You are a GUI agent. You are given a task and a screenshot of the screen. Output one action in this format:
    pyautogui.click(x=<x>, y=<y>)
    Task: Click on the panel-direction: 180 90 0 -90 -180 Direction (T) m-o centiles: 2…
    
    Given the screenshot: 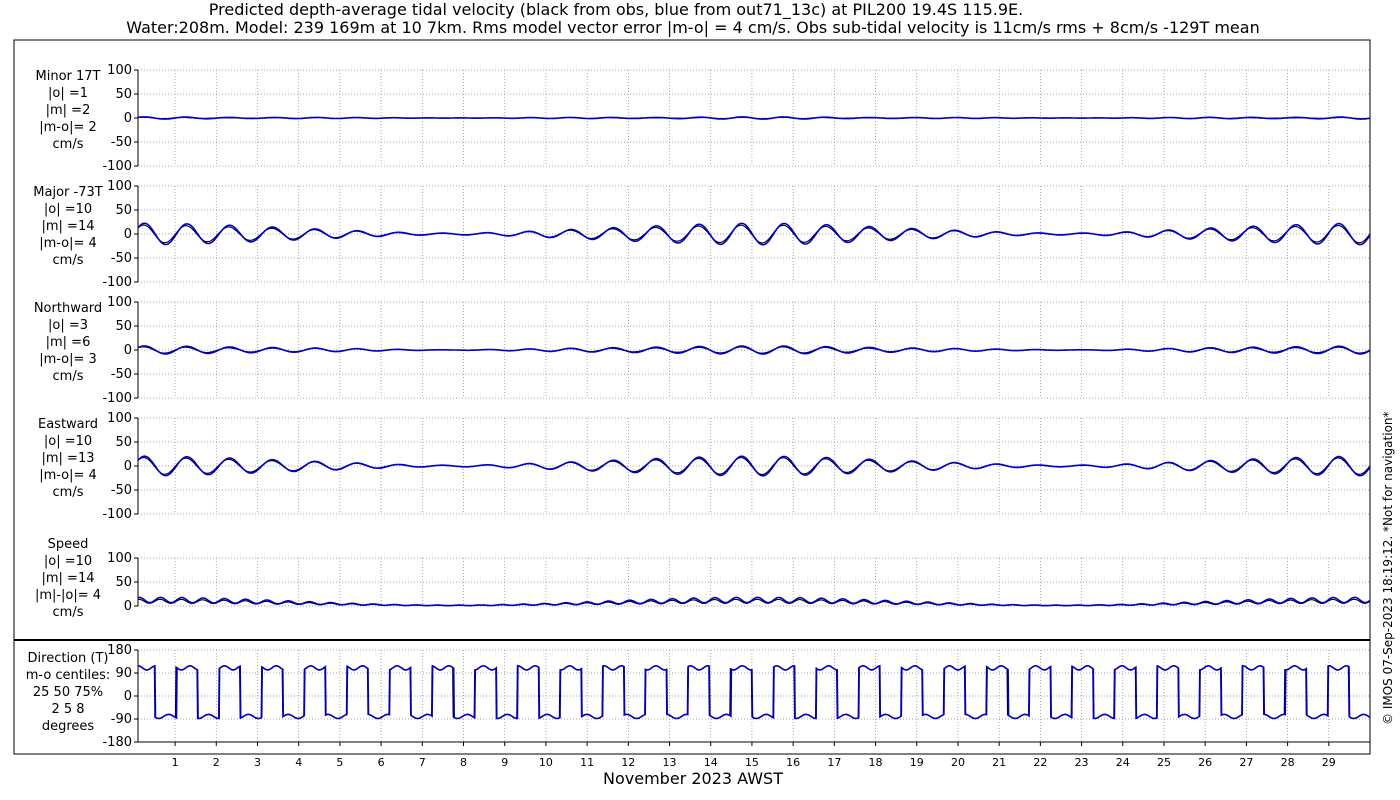 What is the action you would take?
    pyautogui.click(x=698, y=696)
    